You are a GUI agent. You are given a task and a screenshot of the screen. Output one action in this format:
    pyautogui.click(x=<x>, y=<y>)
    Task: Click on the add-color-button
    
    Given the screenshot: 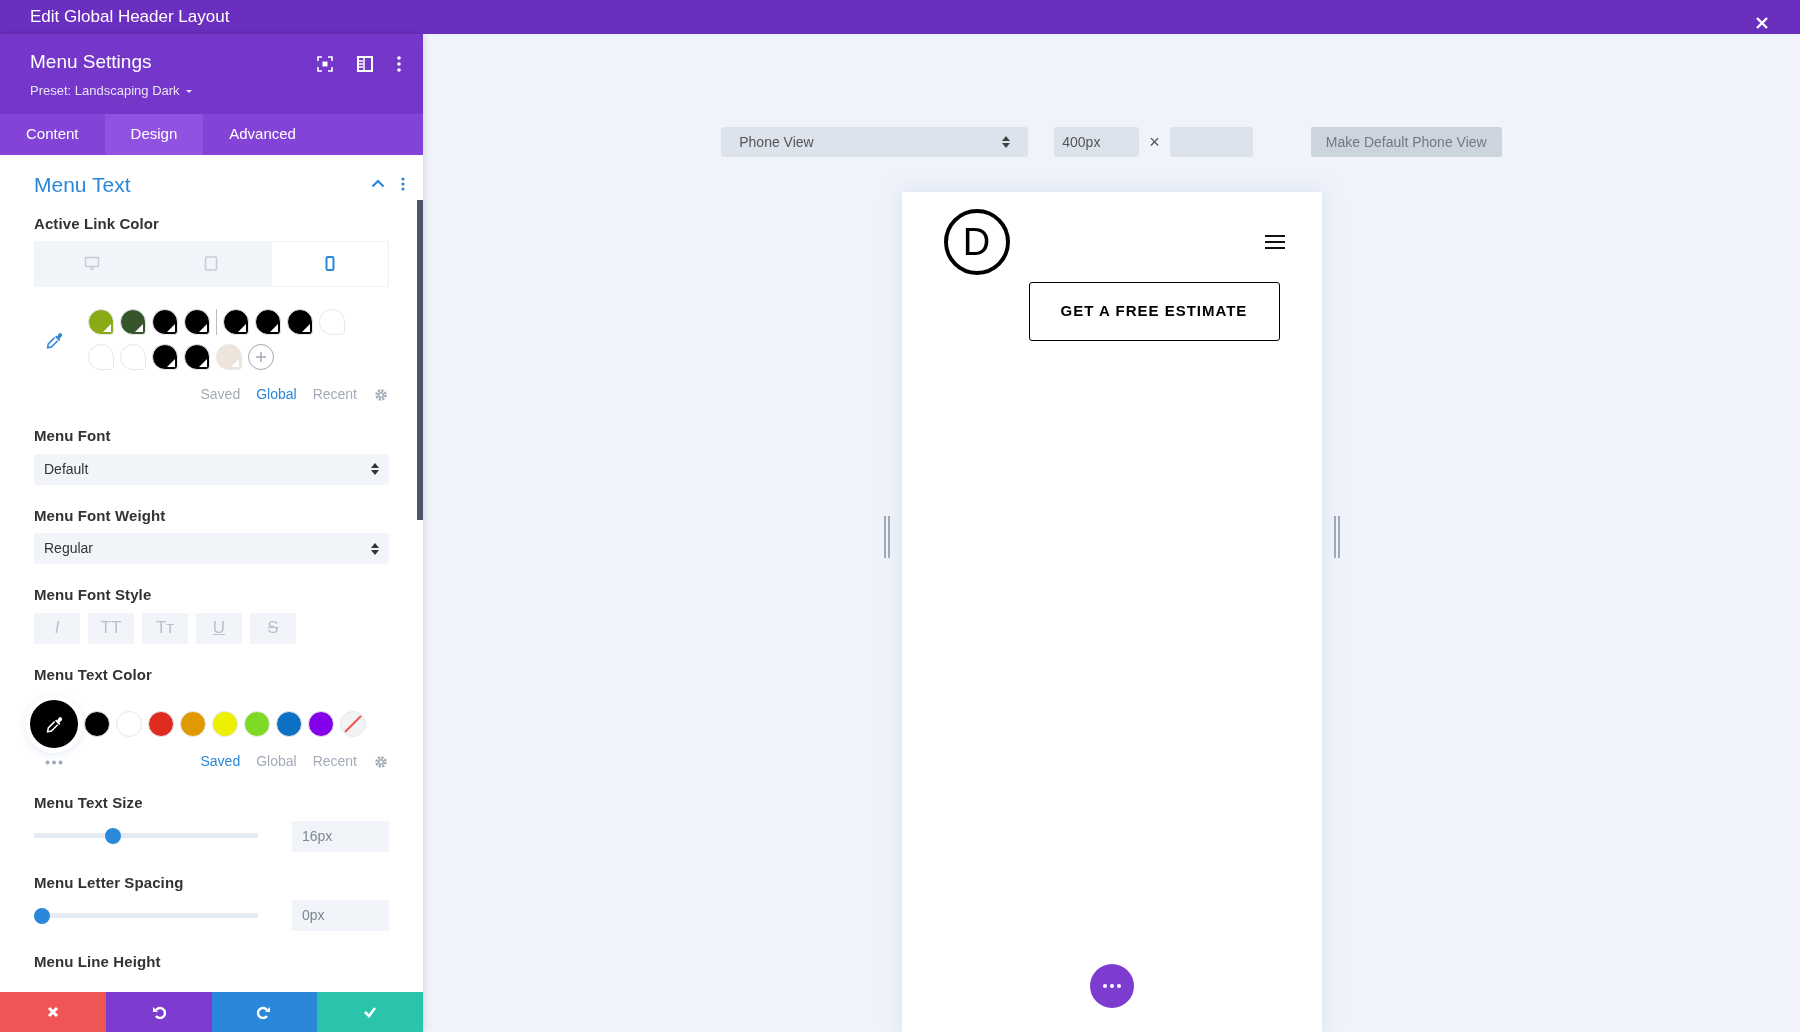 What is the action you would take?
    pyautogui.click(x=261, y=357)
    